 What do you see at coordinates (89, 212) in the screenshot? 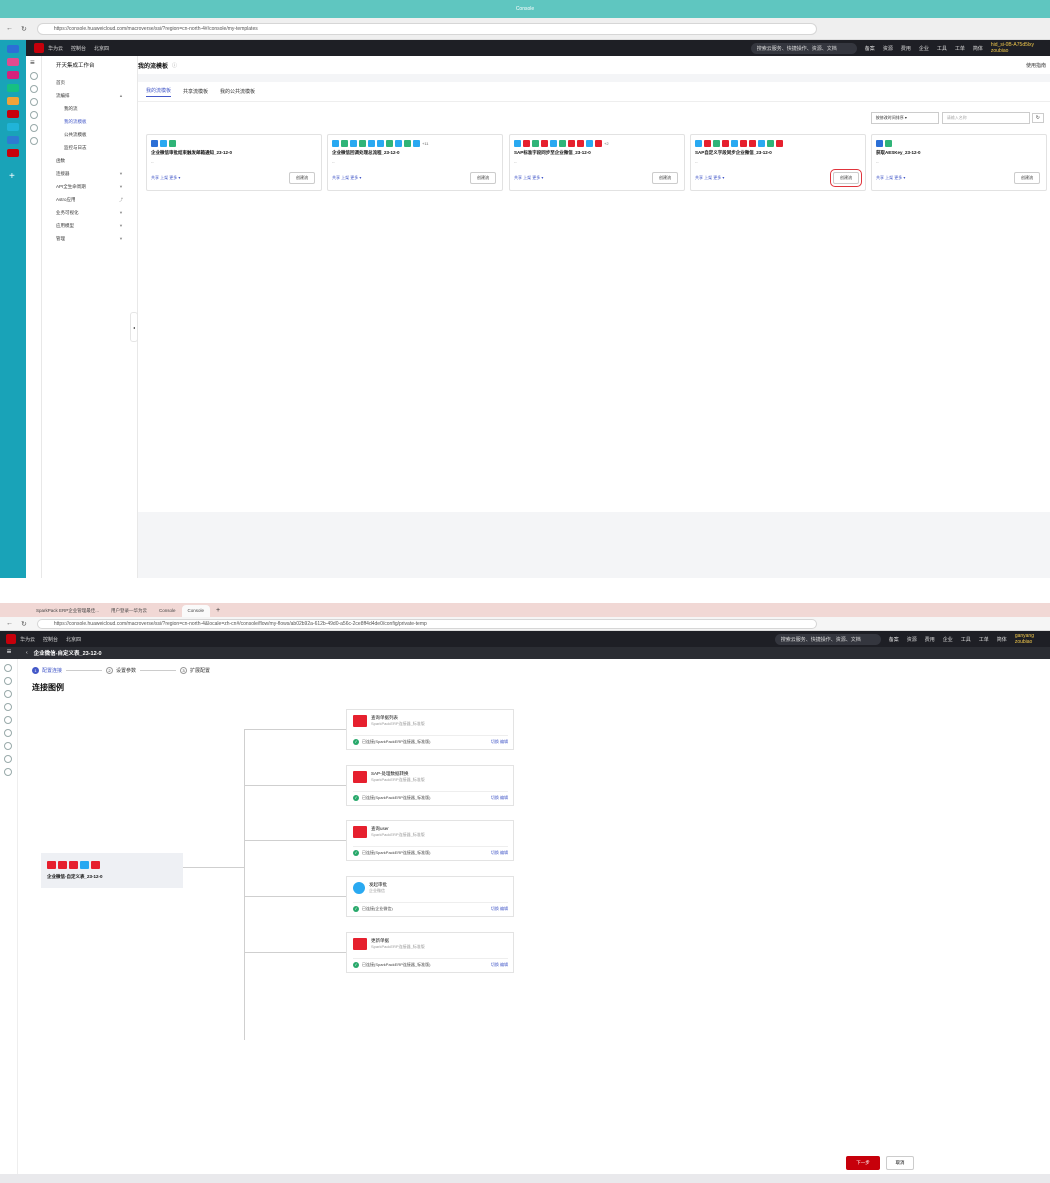
I see `sidebar-item: 业务可视化 ▼` at bounding box center [89, 212].